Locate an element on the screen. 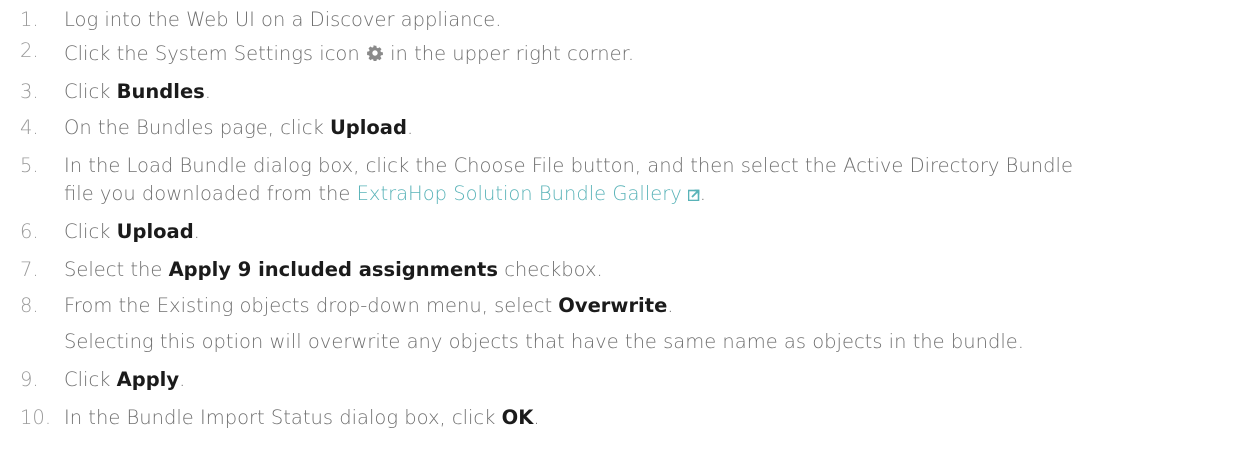  step-text-before-icon: Click the System Settings icon is located at coordinates (212, 53).